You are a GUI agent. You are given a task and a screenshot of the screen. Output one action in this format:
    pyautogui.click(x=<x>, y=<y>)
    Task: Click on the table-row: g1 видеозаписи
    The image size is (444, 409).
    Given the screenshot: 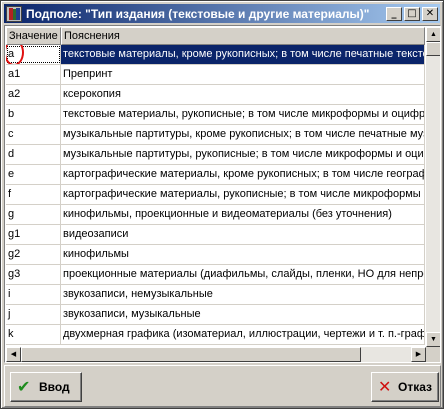 What is the action you would take?
    pyautogui.click(x=215, y=235)
    